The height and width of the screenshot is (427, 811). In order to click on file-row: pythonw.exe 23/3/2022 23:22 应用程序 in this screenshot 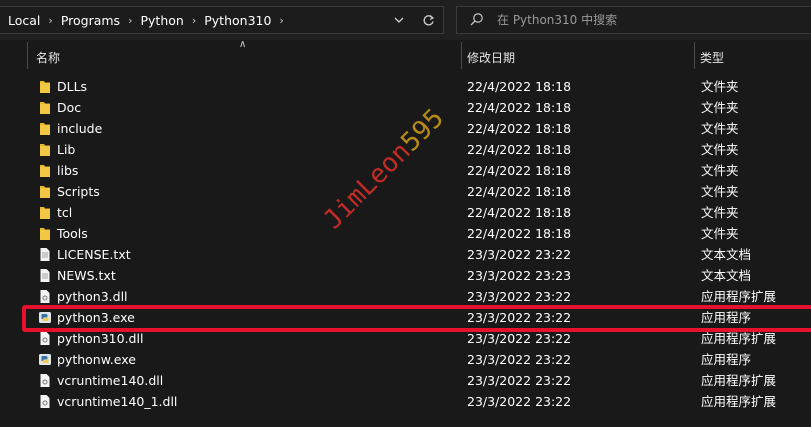, I will do `click(405, 359)`.